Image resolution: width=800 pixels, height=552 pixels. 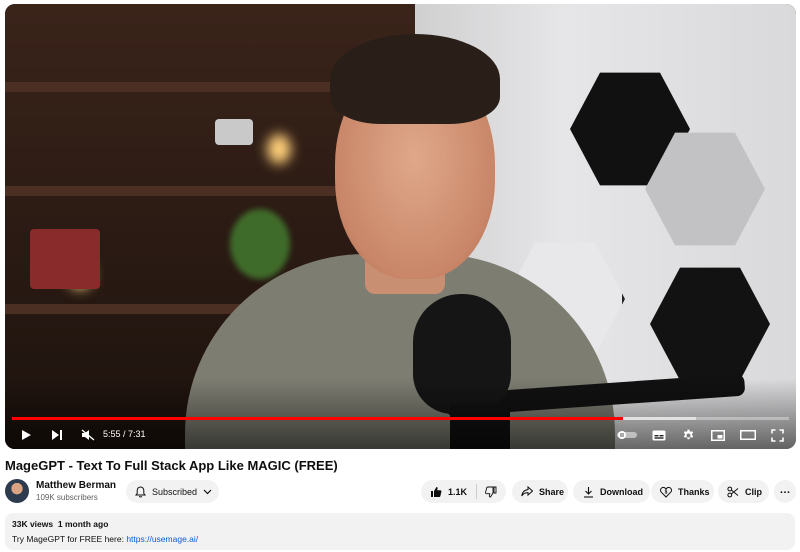 I want to click on progress-bar, so click(x=400, y=418).